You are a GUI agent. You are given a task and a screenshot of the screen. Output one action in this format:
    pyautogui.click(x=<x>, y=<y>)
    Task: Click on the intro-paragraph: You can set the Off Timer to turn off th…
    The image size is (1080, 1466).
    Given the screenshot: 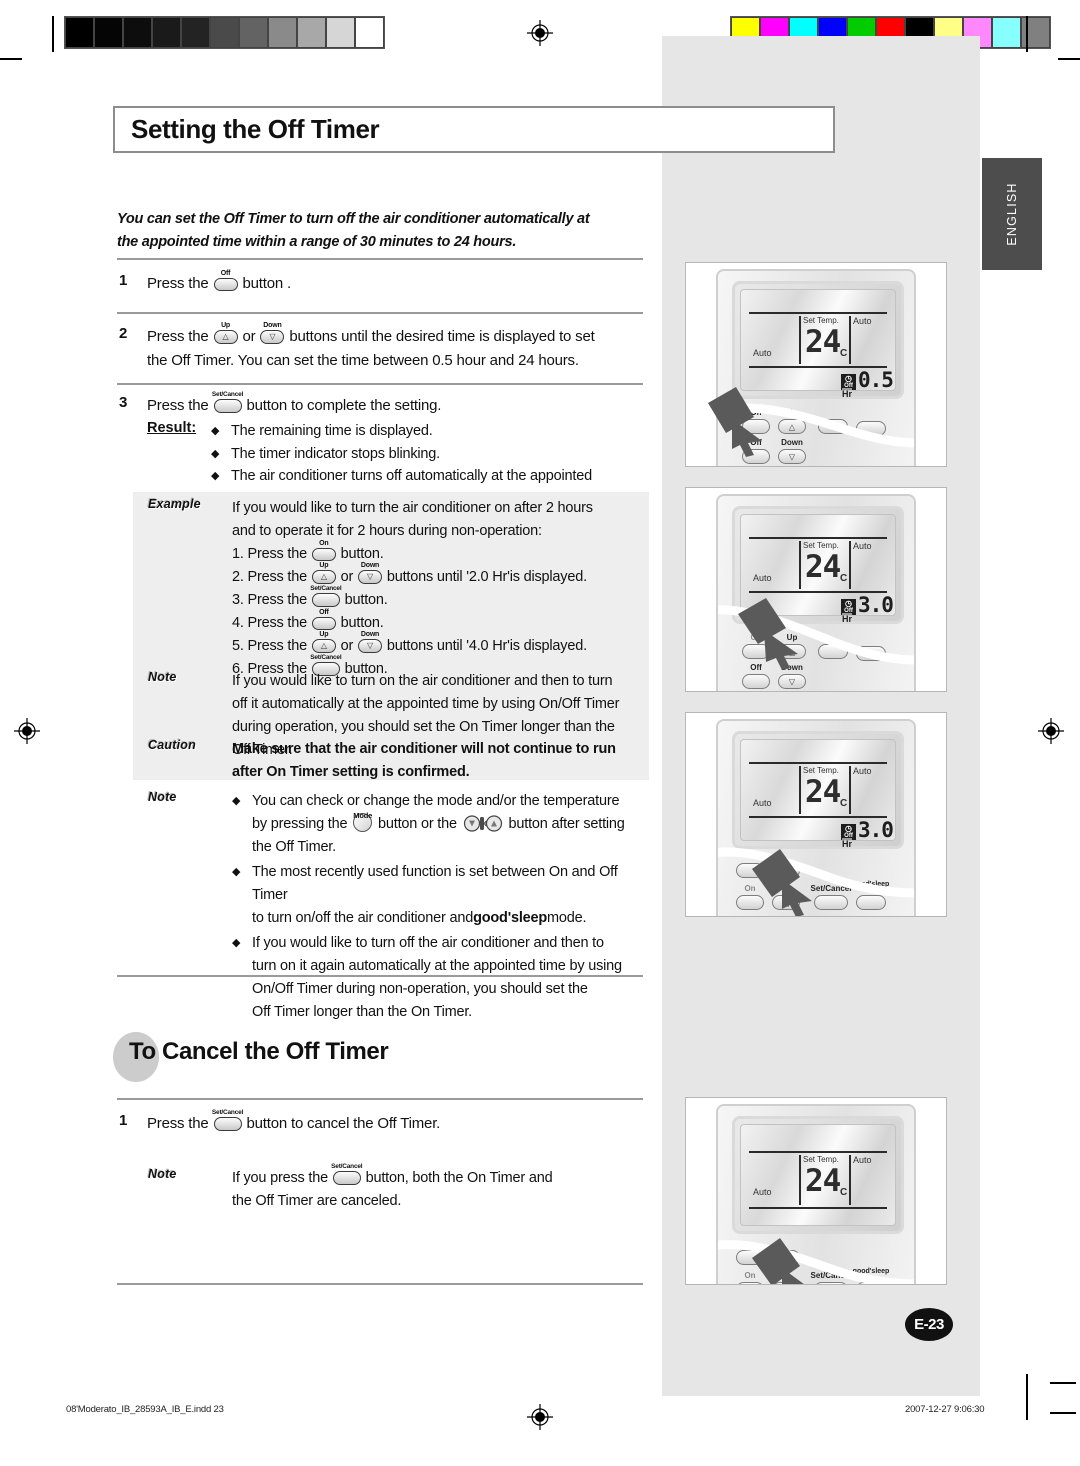 What is the action you would take?
    pyautogui.click(x=377, y=231)
    